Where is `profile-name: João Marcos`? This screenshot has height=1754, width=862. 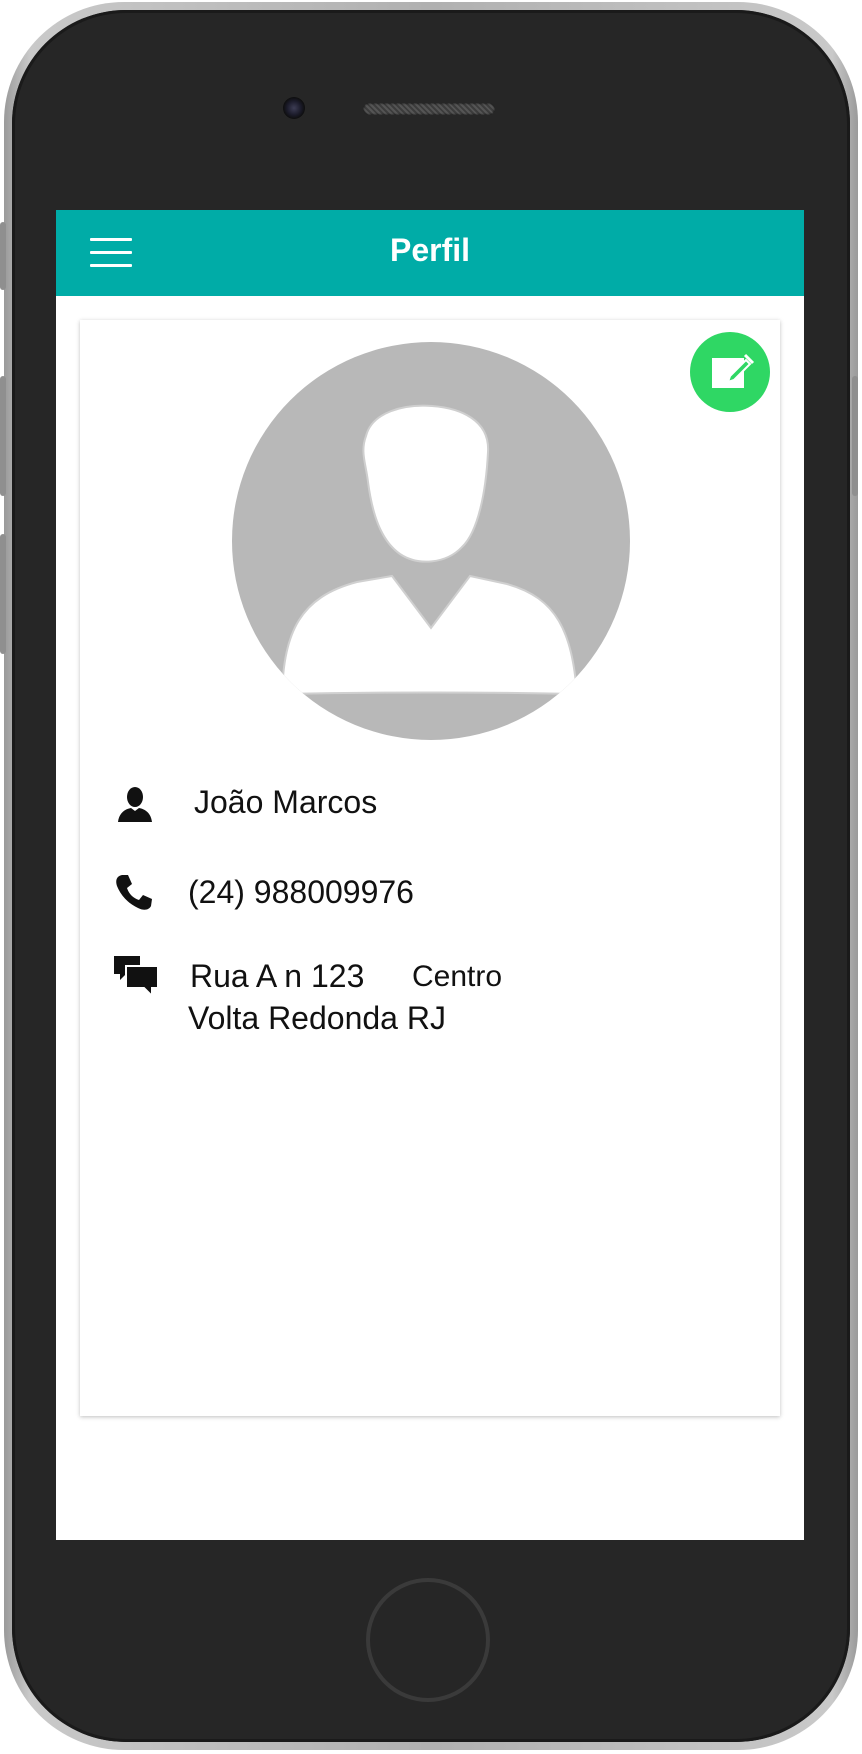 profile-name: João Marcos is located at coordinates (286, 802).